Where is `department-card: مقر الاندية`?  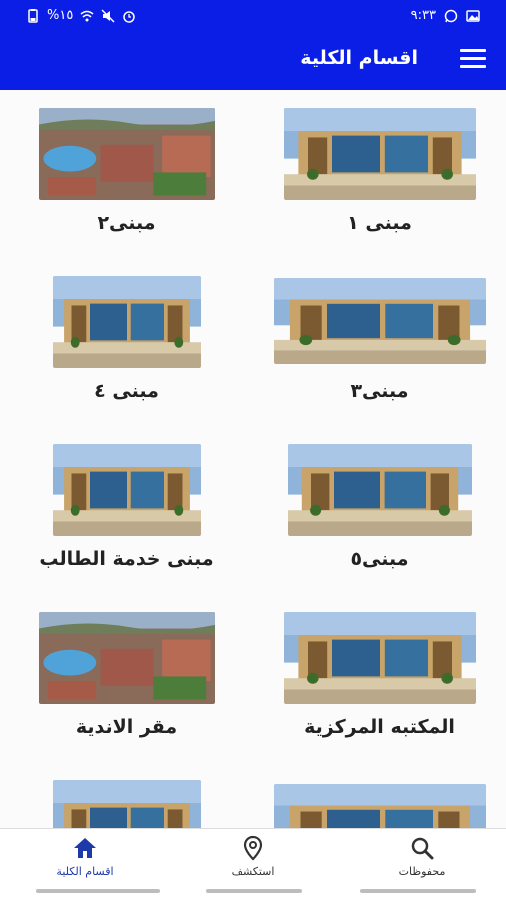
department-card: مقر الاندية is located at coordinates (126, 674).